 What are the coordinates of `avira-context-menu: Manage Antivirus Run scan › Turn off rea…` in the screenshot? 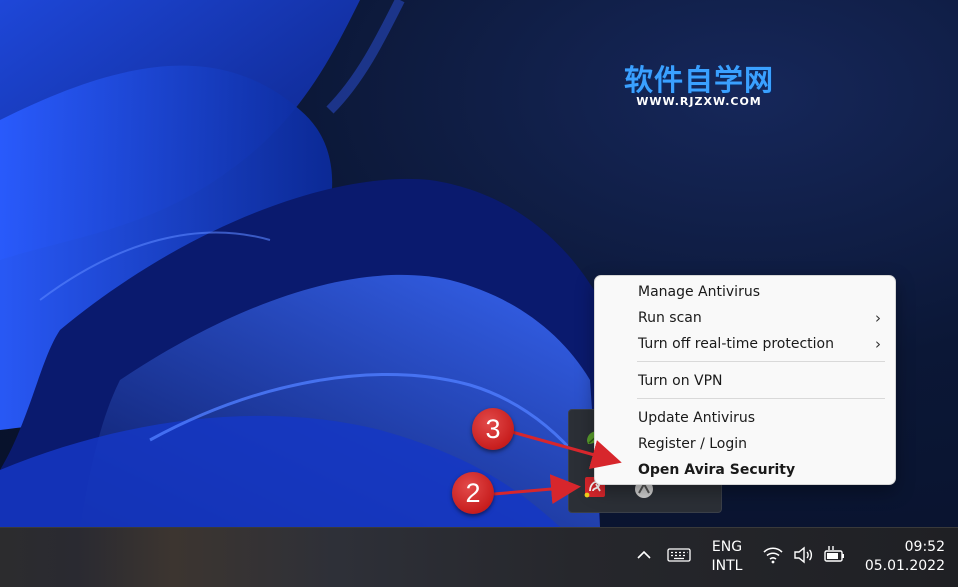 It's located at (745, 380).